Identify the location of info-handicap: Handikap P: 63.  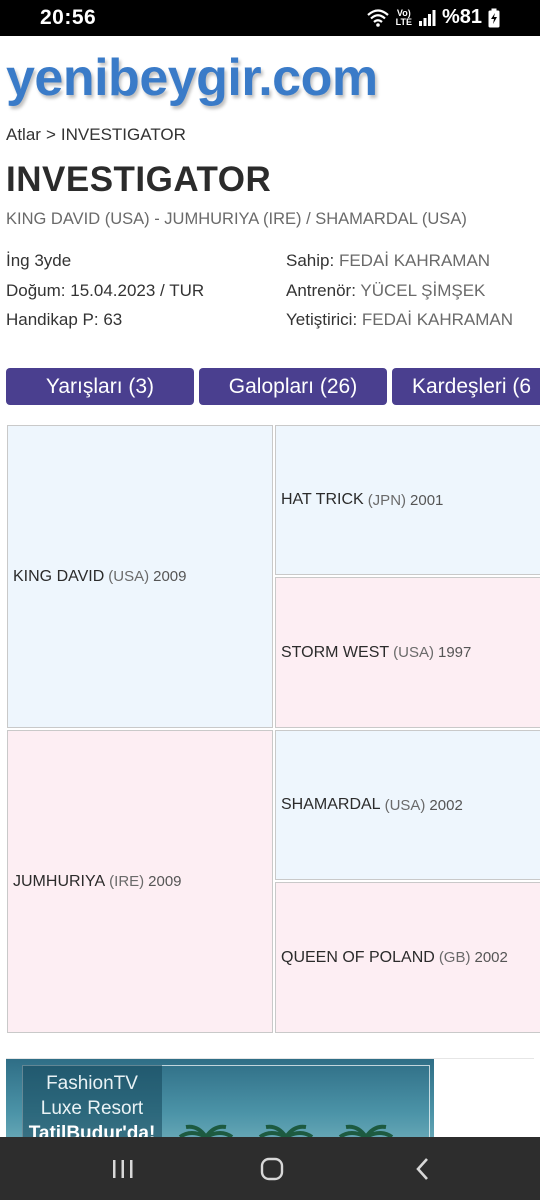
(64, 319).